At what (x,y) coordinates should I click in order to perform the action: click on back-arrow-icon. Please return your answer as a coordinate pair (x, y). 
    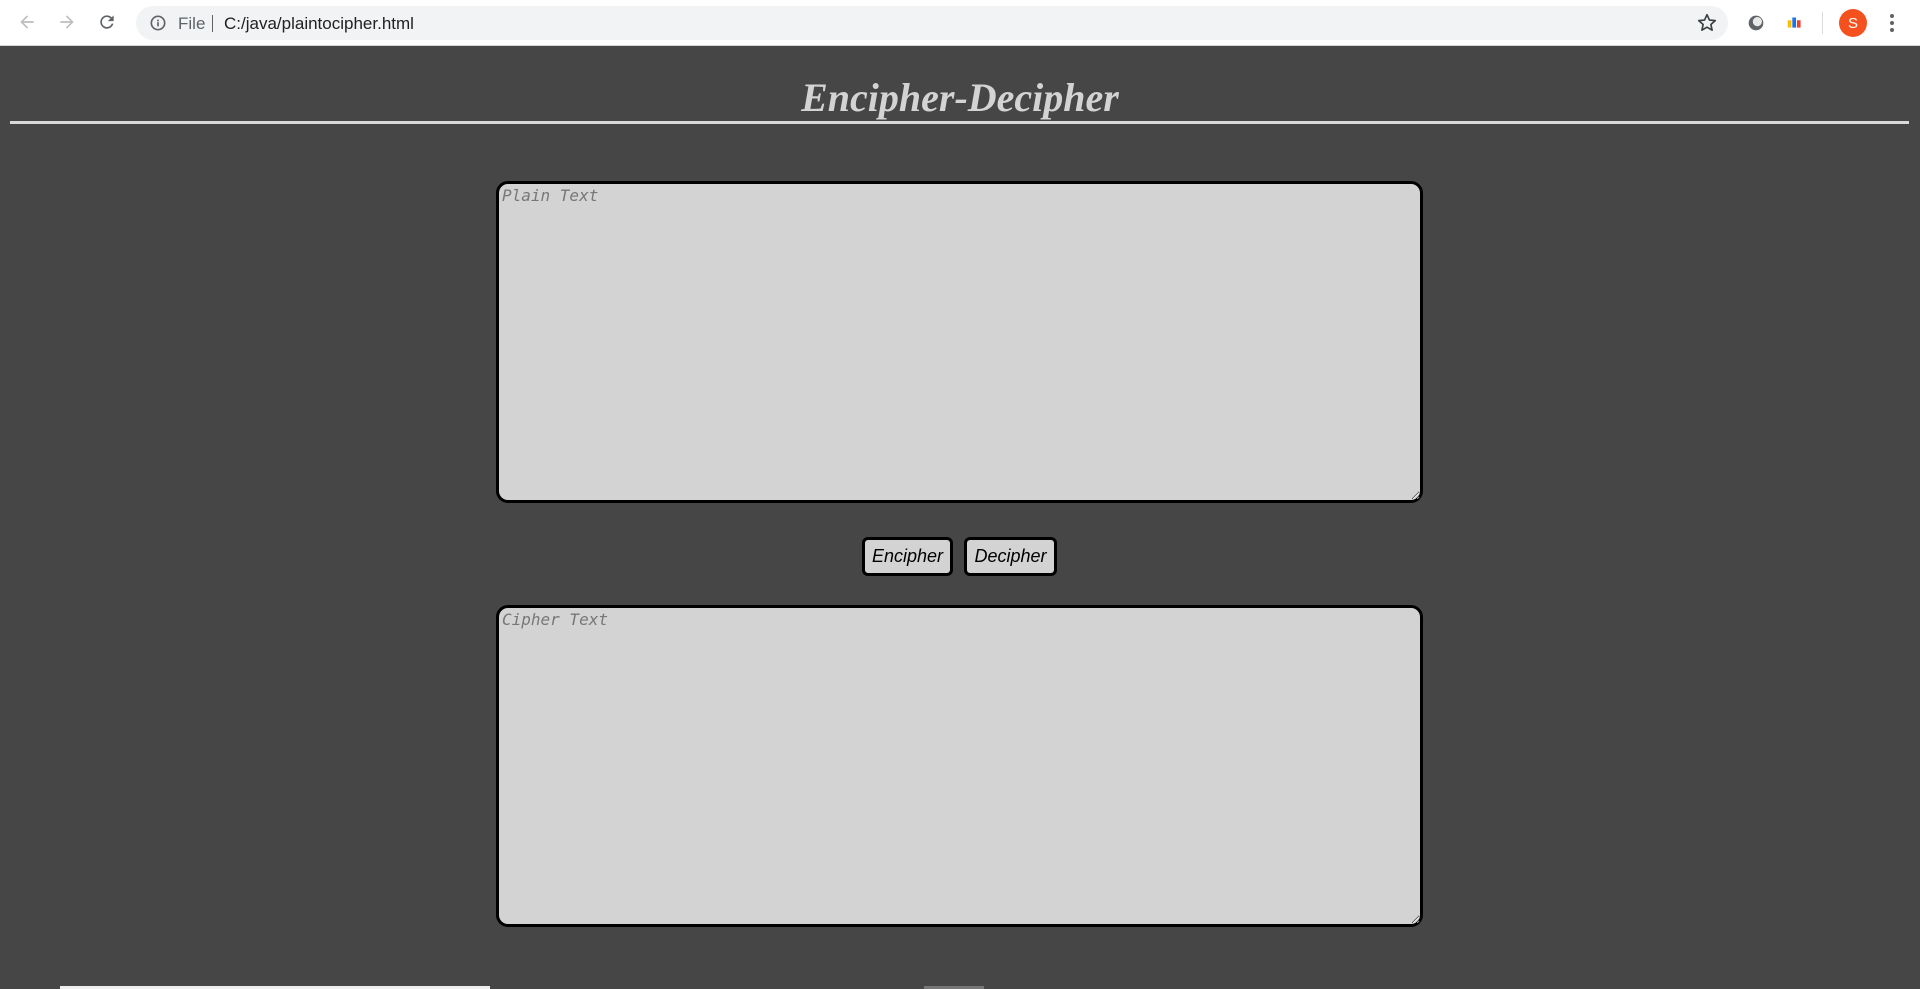
    Looking at the image, I should click on (27, 22).